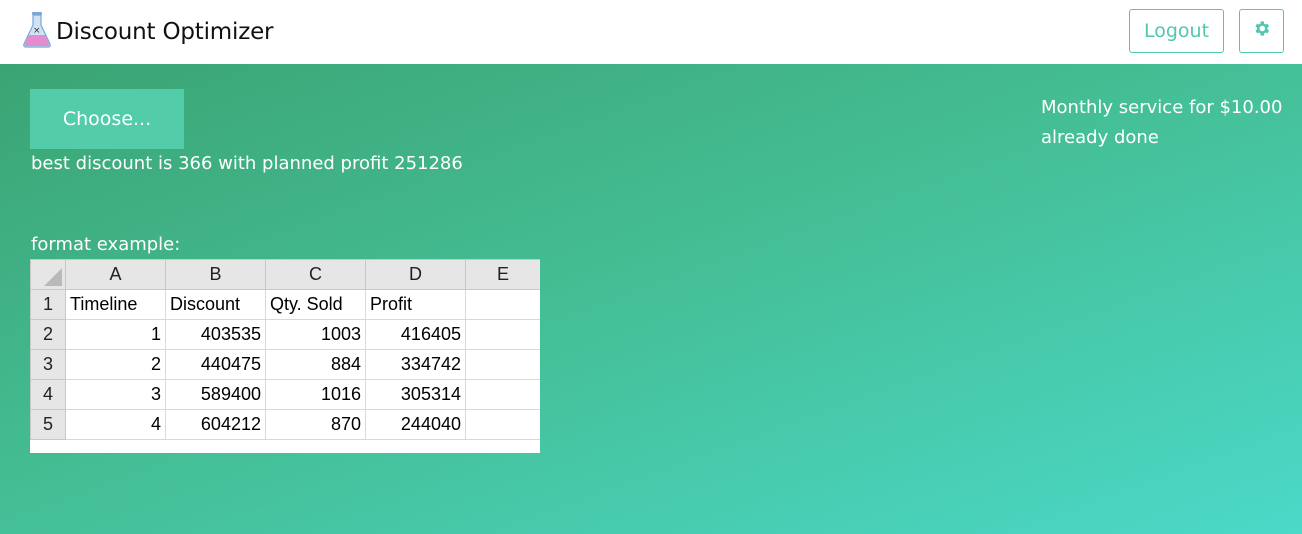 The height and width of the screenshot is (534, 1302). Describe the element at coordinates (48, 424) in the screenshot. I see `row-number: 5` at that location.